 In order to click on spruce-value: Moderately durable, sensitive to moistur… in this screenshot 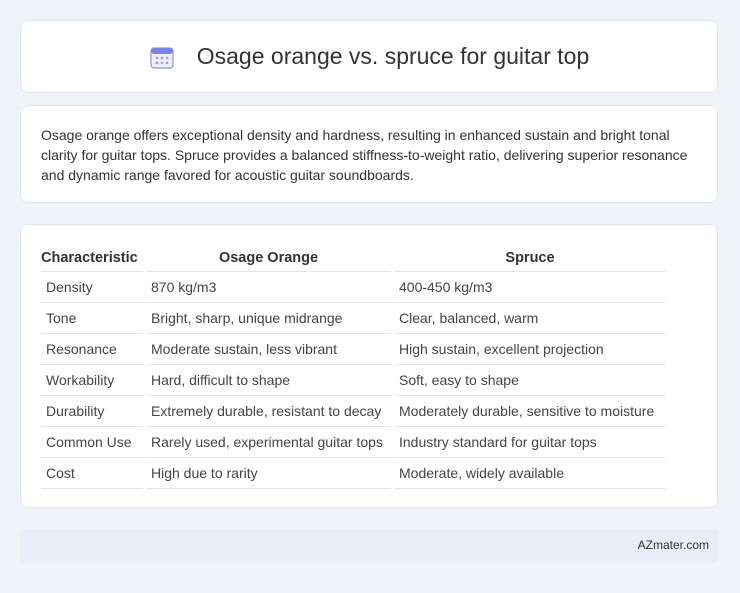, I will do `click(530, 411)`.